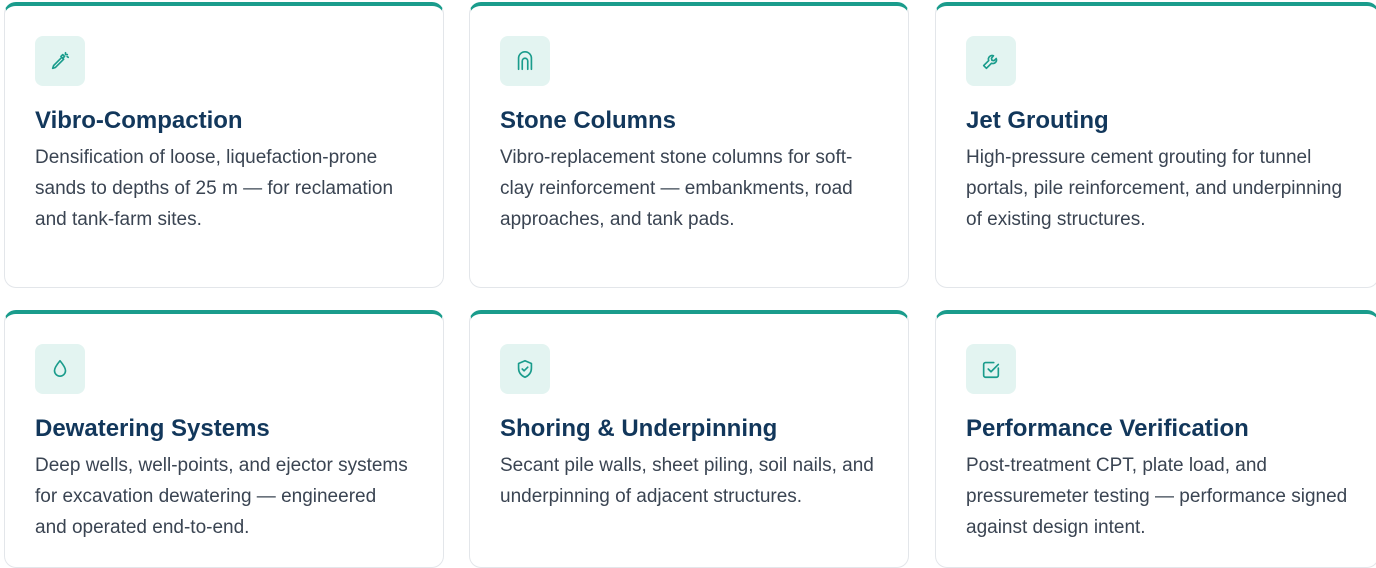 The height and width of the screenshot is (568, 1376). What do you see at coordinates (991, 61) in the screenshot?
I see `wrench-icon` at bounding box center [991, 61].